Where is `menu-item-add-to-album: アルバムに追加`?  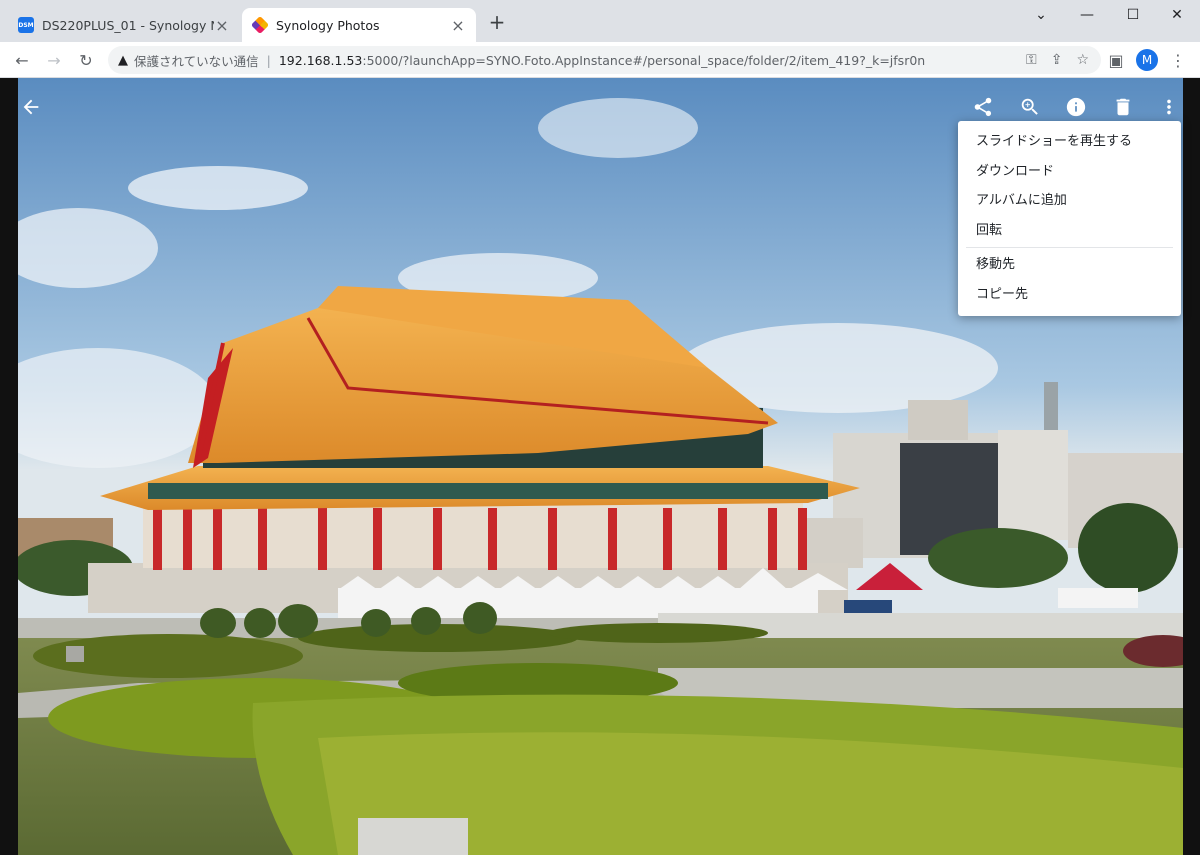
menu-item-add-to-album: アルバムに追加 is located at coordinates (1069, 201).